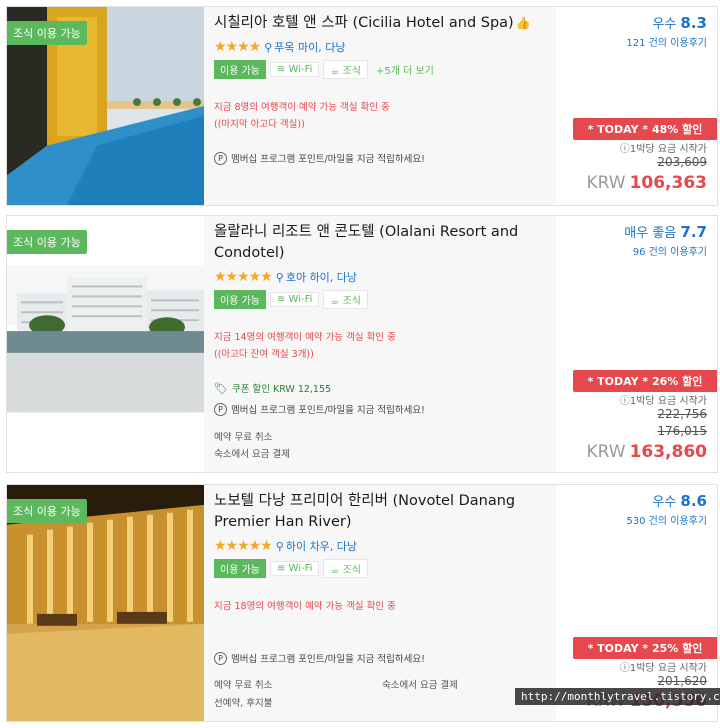 Image resolution: width=720 pixels, height=728 pixels. What do you see at coordinates (405, 69) in the screenshot?
I see `more-amenities-link: +5개 더 보기` at bounding box center [405, 69].